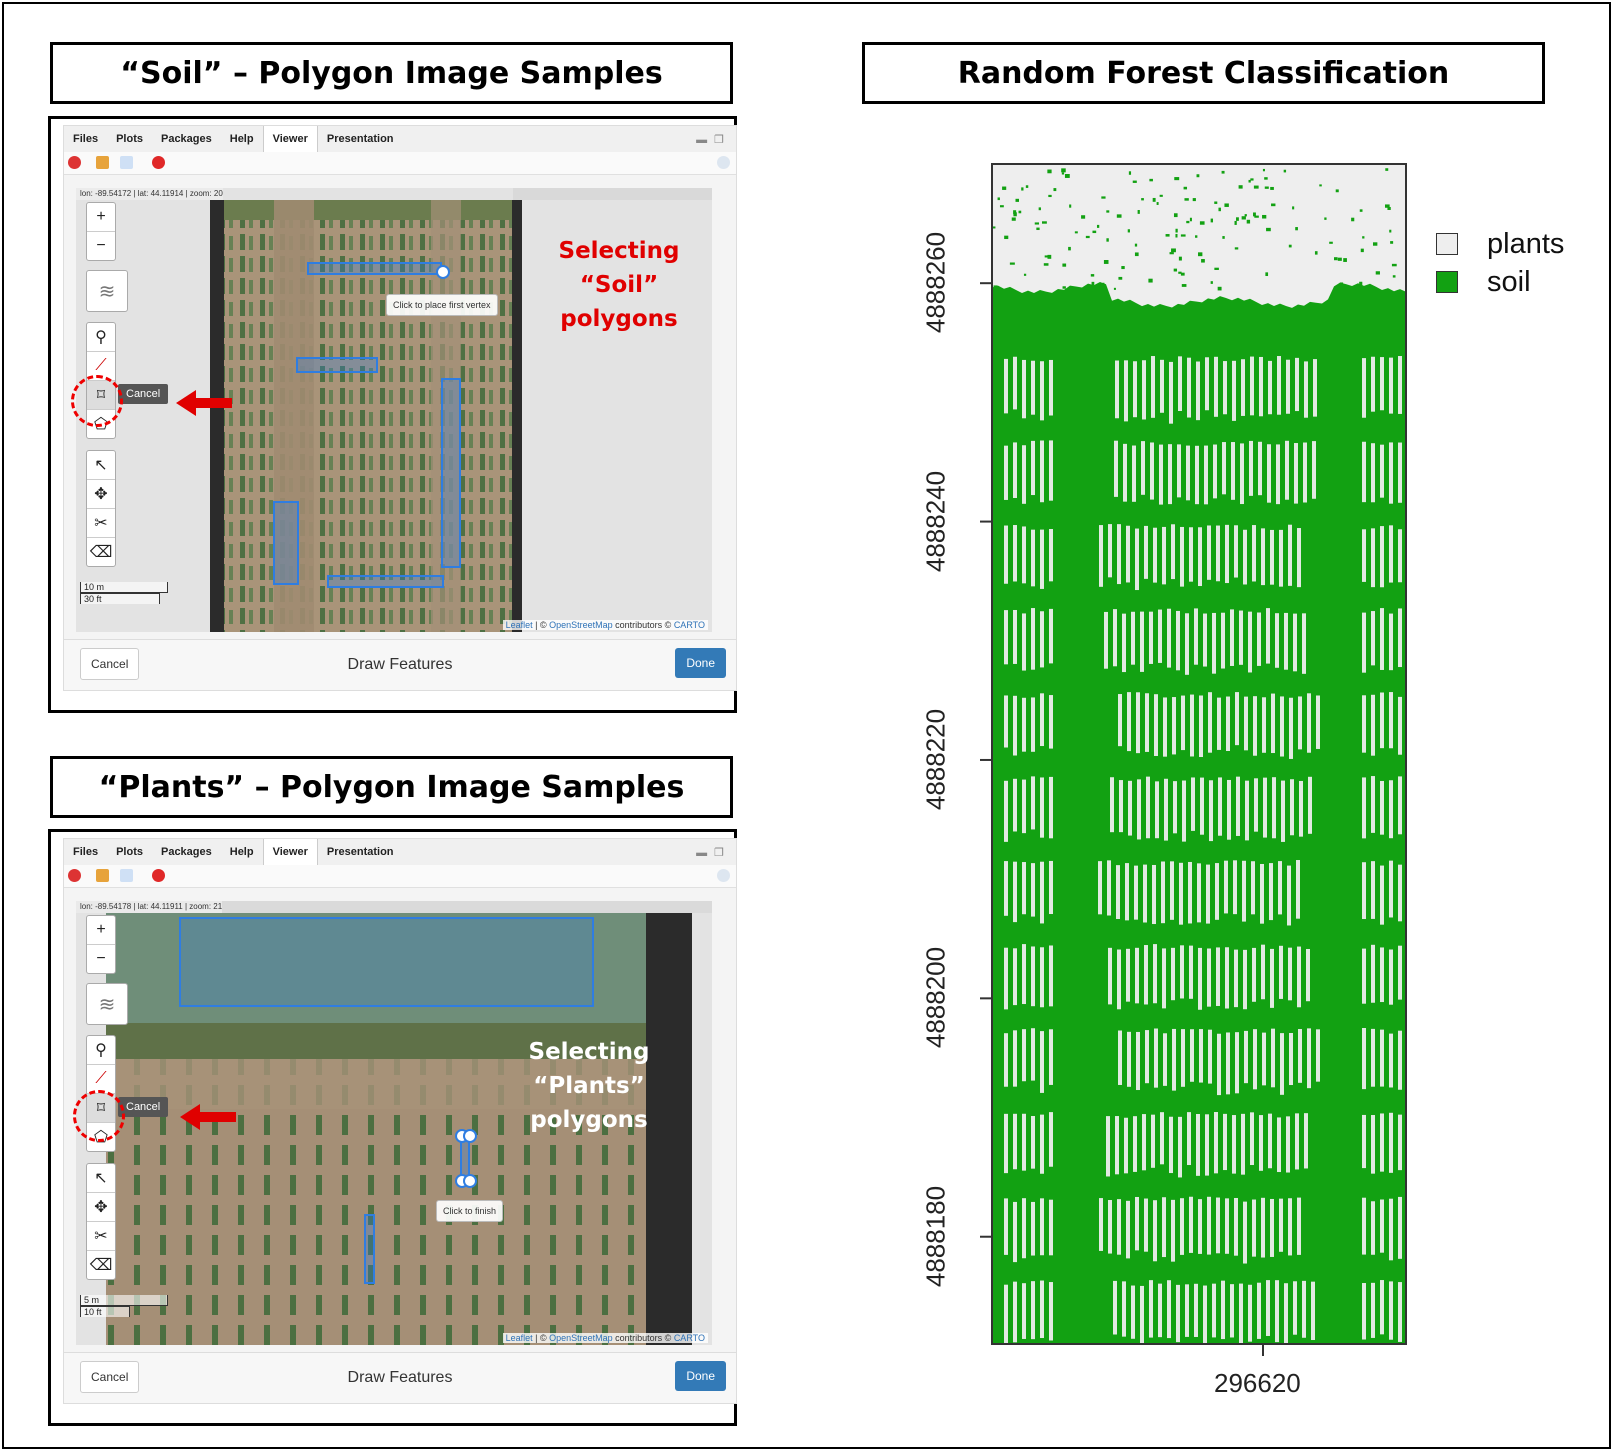 The height and width of the screenshot is (1455, 1617). Describe the element at coordinates (935, 1236) in the screenshot. I see `y-tick-label: 4888180` at that location.